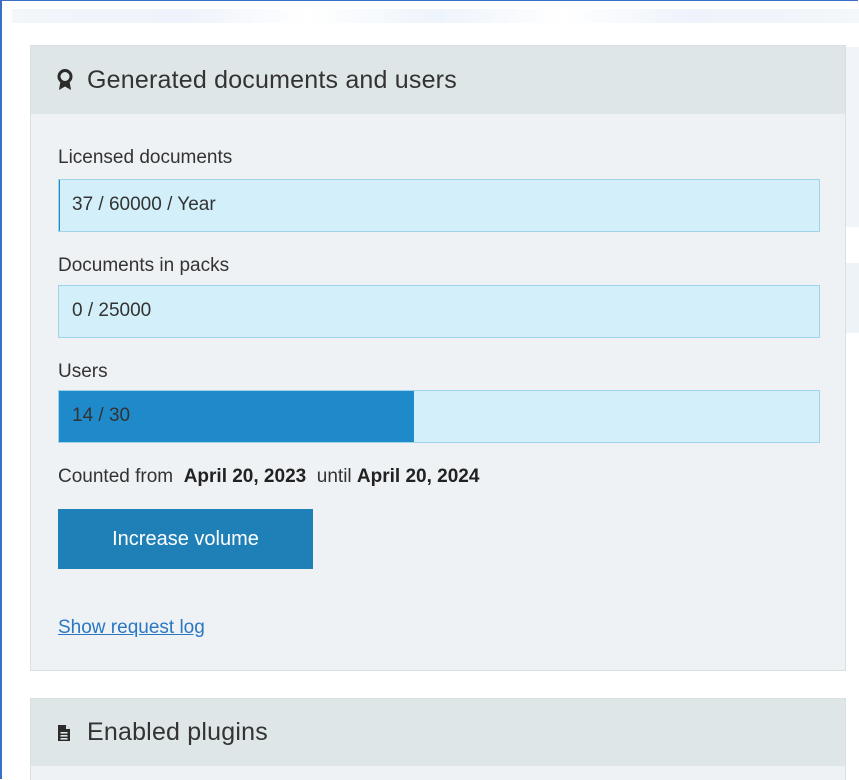 The image size is (859, 780). Describe the element at coordinates (65, 80) in the screenshot. I see `award-ribbon-icon` at that location.